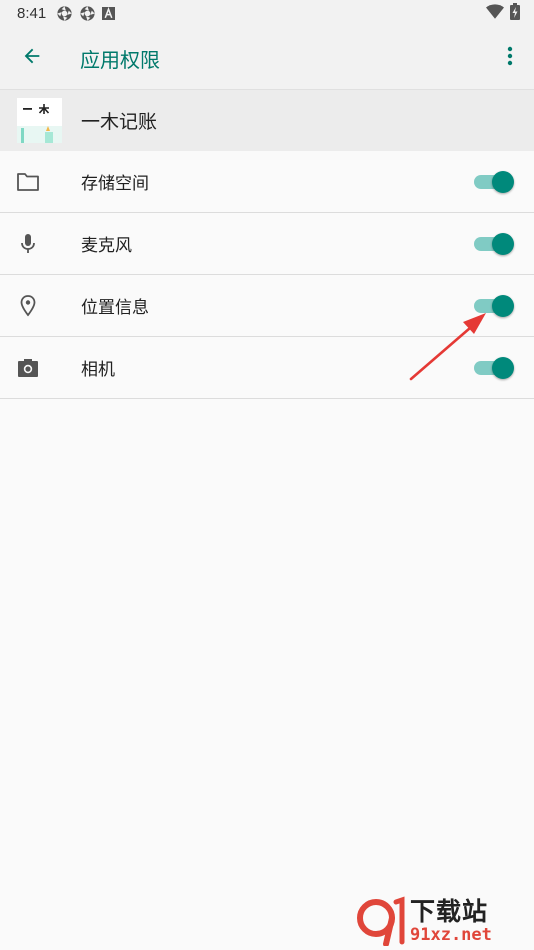  I want to click on permission-row-microphone: 麦克风, so click(267, 244).